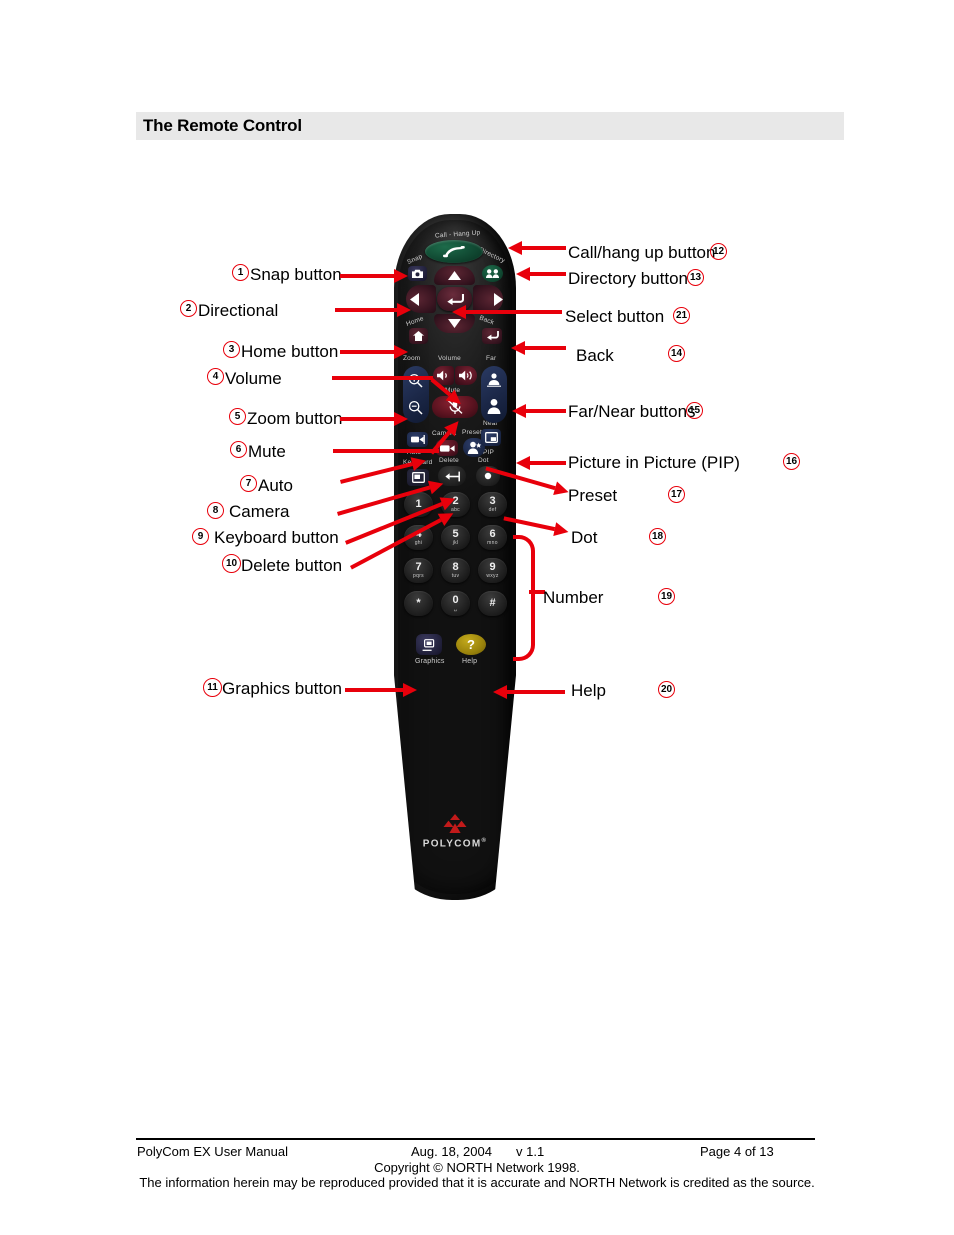 The width and height of the screenshot is (954, 1235). I want to click on callout-label-mute: Mute, so click(267, 451).